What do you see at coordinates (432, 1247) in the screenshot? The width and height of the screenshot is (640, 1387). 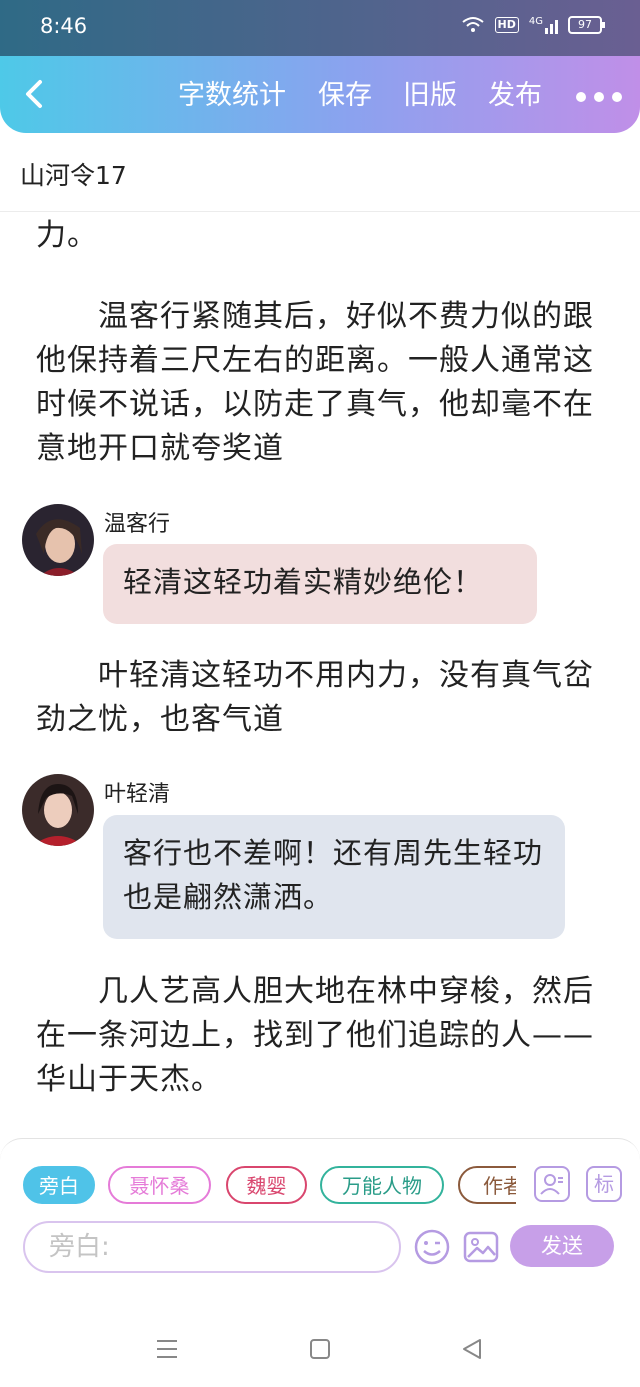 I see `emoji-icon` at bounding box center [432, 1247].